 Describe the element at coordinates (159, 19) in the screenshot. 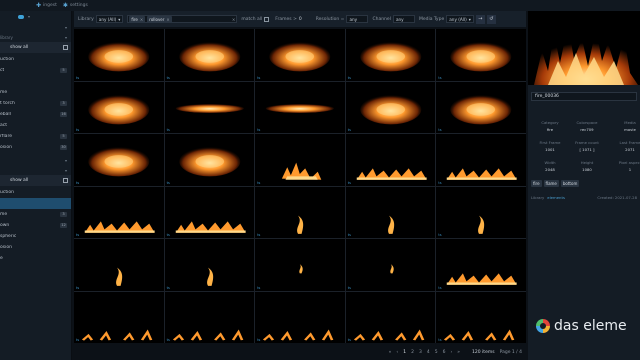

I see `tag-chip-rollover: rollover ×` at that location.